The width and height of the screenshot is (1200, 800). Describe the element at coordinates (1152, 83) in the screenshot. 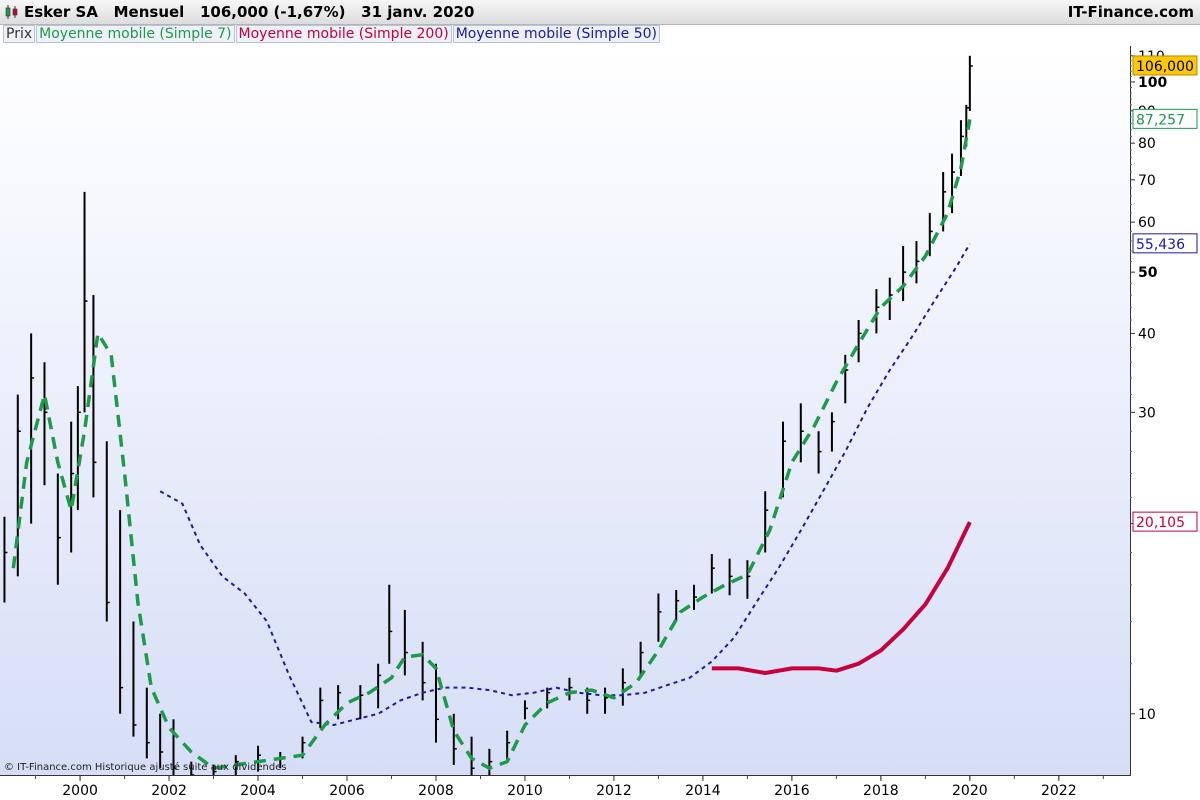

I see `y-tick-label: 100` at that location.